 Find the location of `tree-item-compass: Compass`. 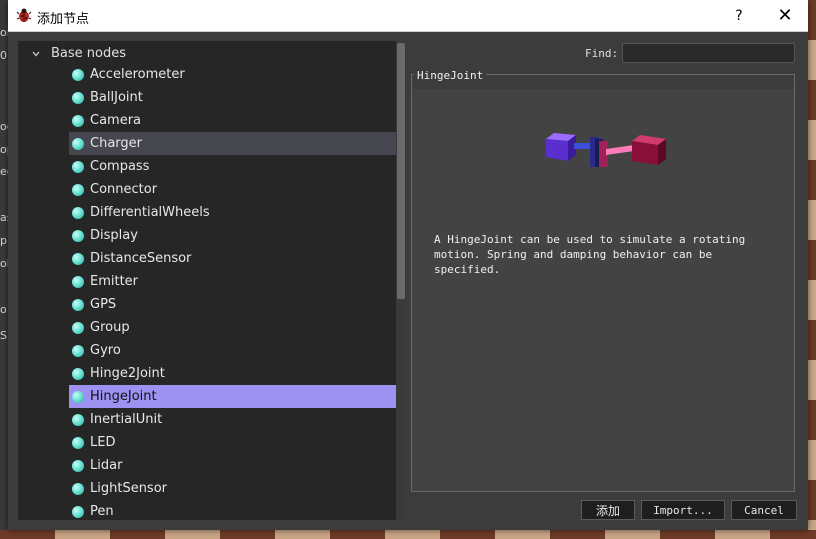

tree-item-compass: Compass is located at coordinates (237, 166).